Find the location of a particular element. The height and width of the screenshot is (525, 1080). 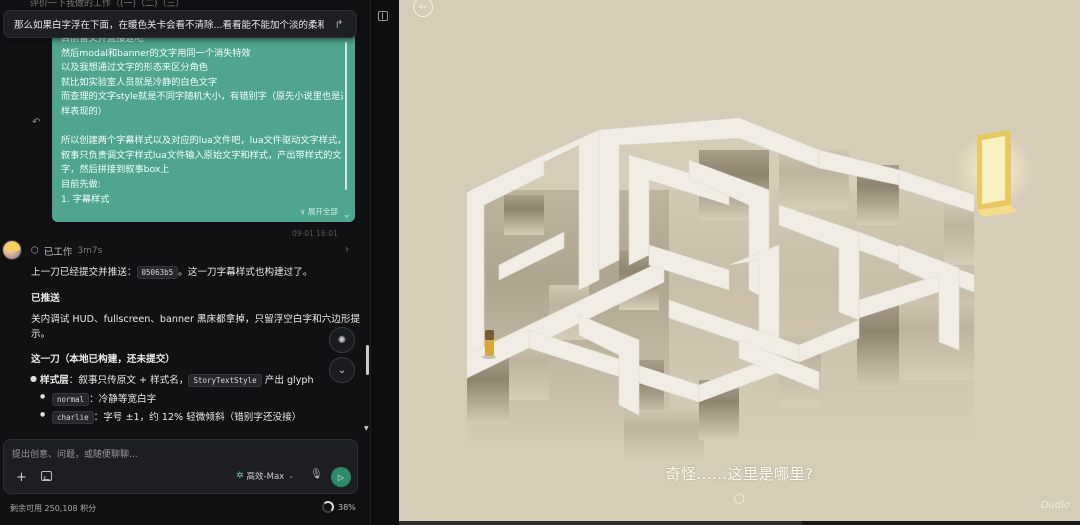

user-message-line: 字，然后拼接到叙事box上 is located at coordinates (115, 170).